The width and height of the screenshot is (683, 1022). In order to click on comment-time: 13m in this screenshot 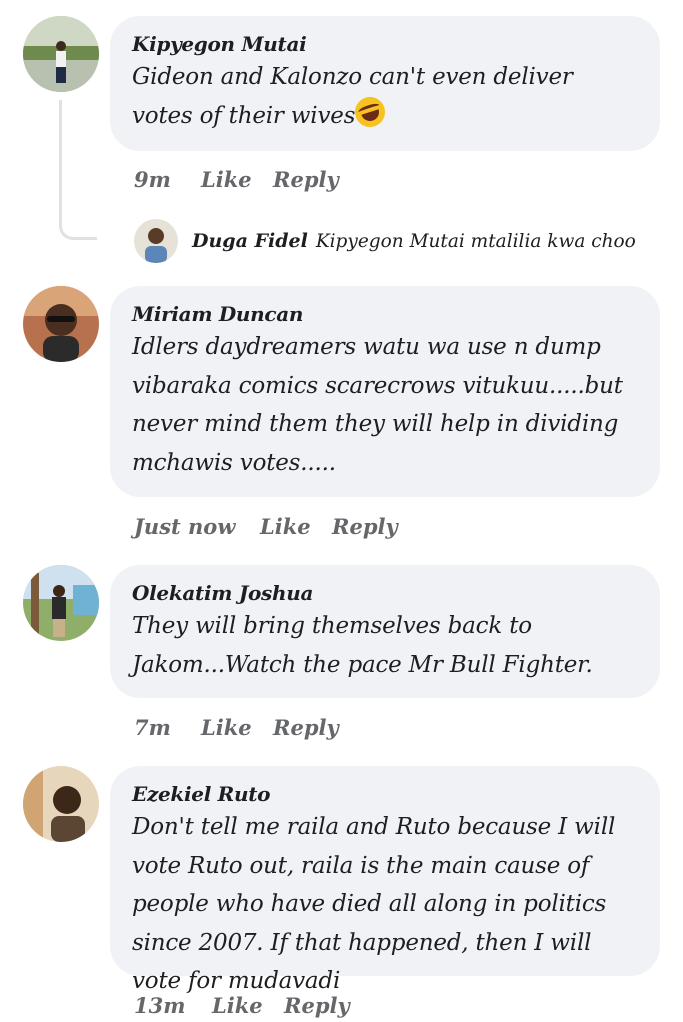, I will do `click(160, 1005)`.